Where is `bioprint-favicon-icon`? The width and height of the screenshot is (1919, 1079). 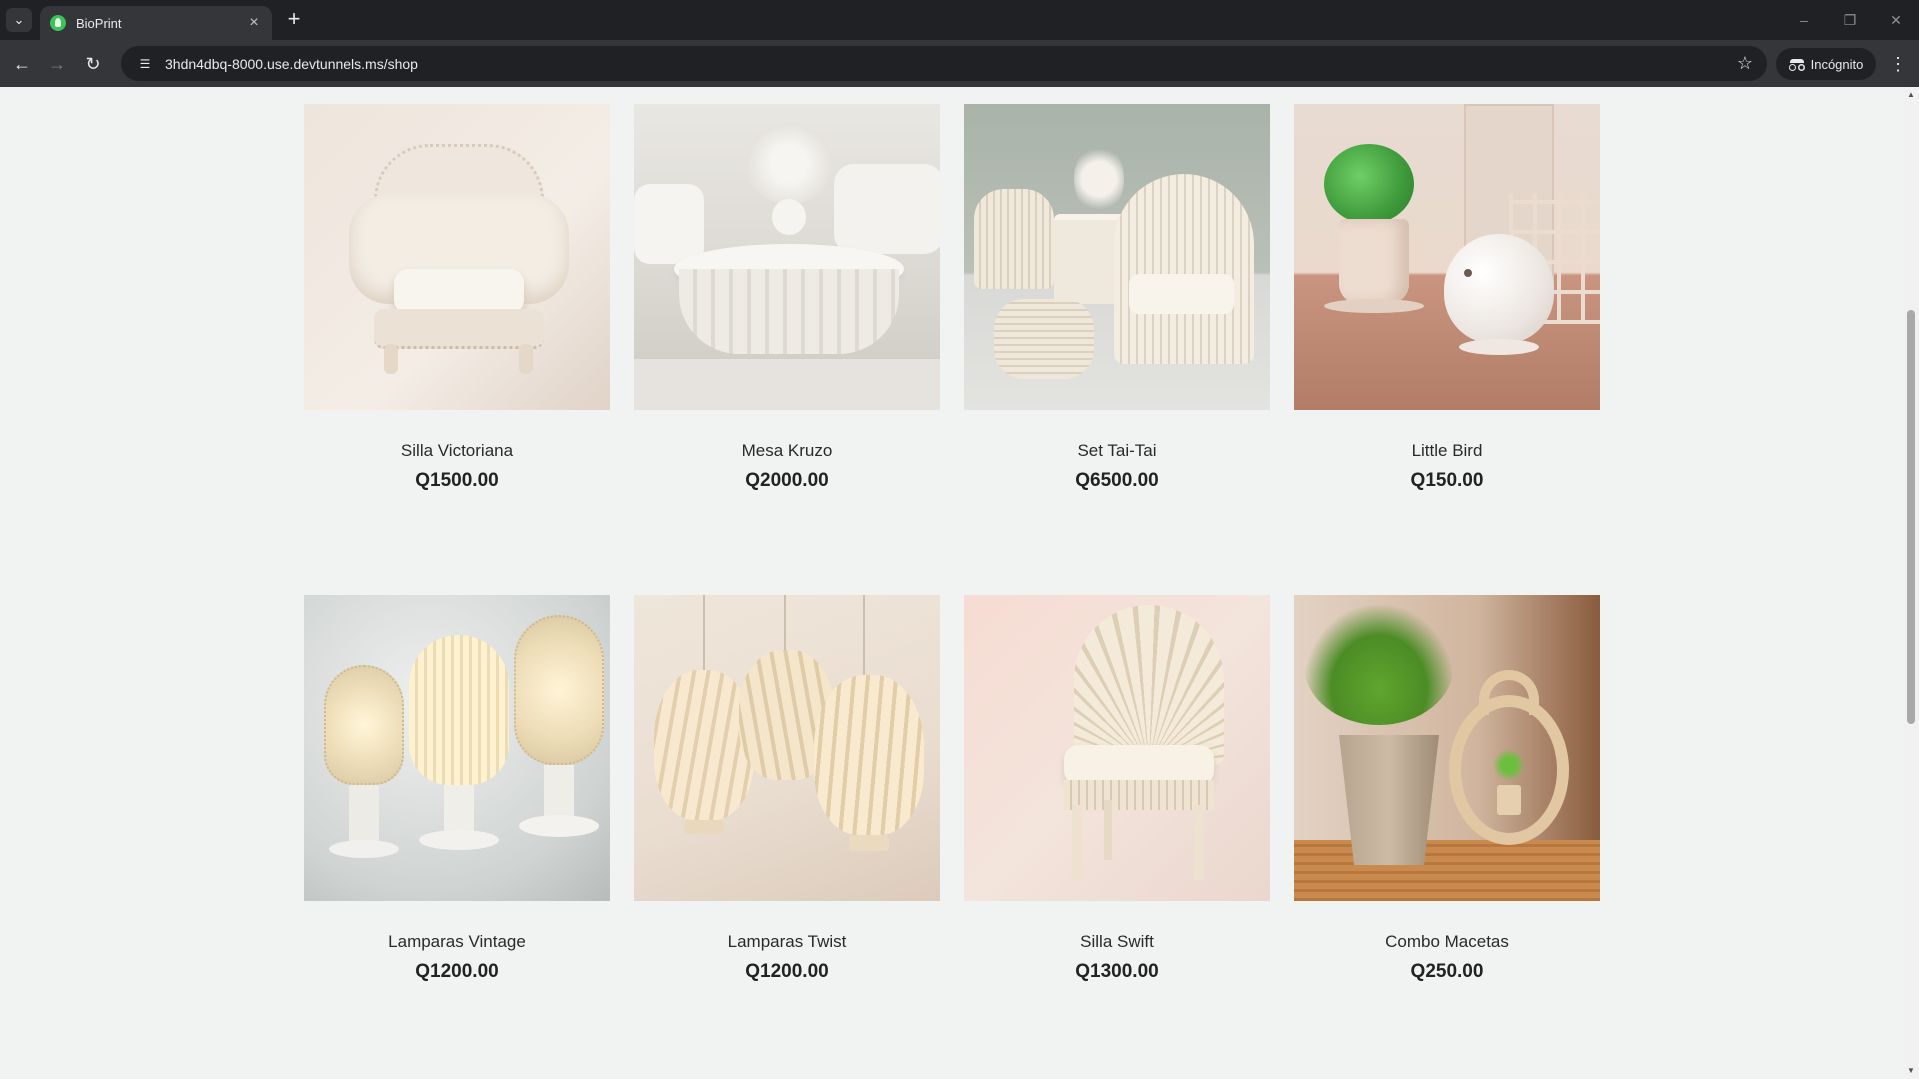 bioprint-favicon-icon is located at coordinates (58, 23).